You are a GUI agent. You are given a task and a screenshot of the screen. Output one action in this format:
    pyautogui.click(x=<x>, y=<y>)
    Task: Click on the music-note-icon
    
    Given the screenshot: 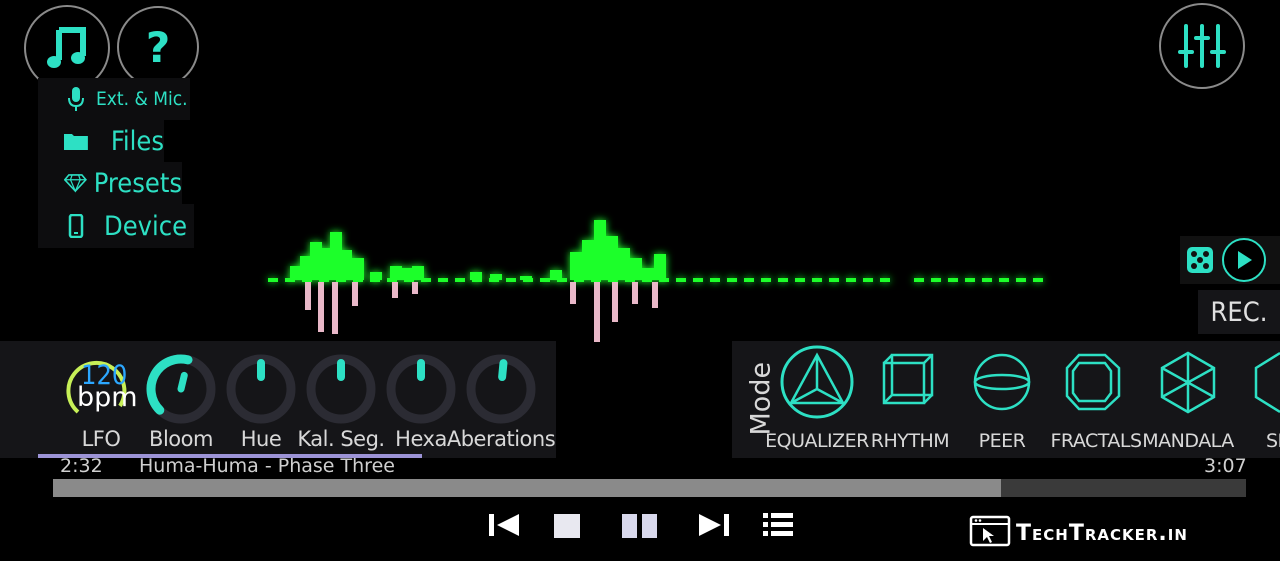 What is the action you would take?
    pyautogui.click(x=66, y=47)
    